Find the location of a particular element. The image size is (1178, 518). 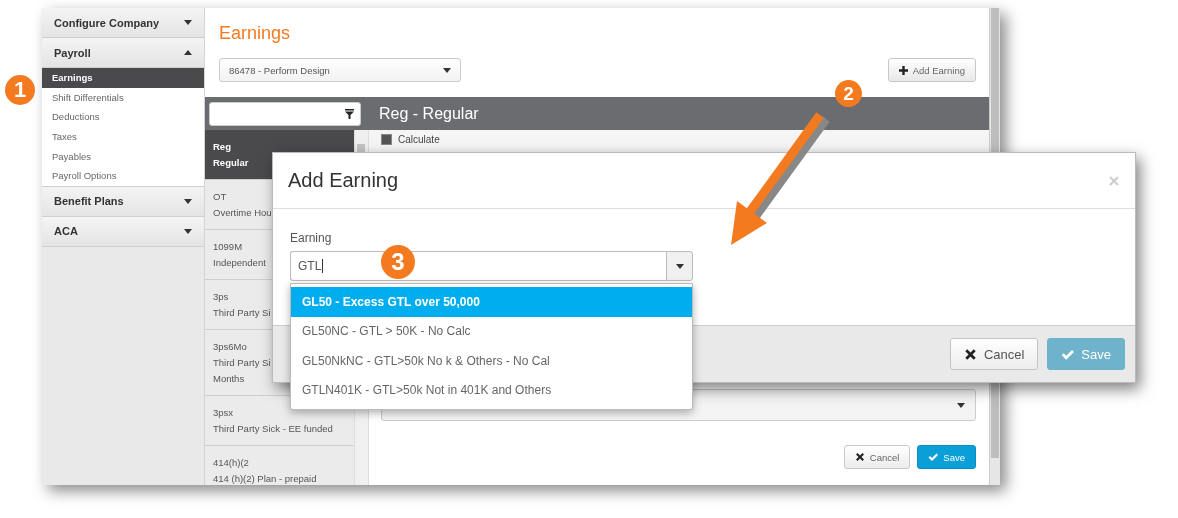

detail-title: Reg - Regular is located at coordinates (429, 113).